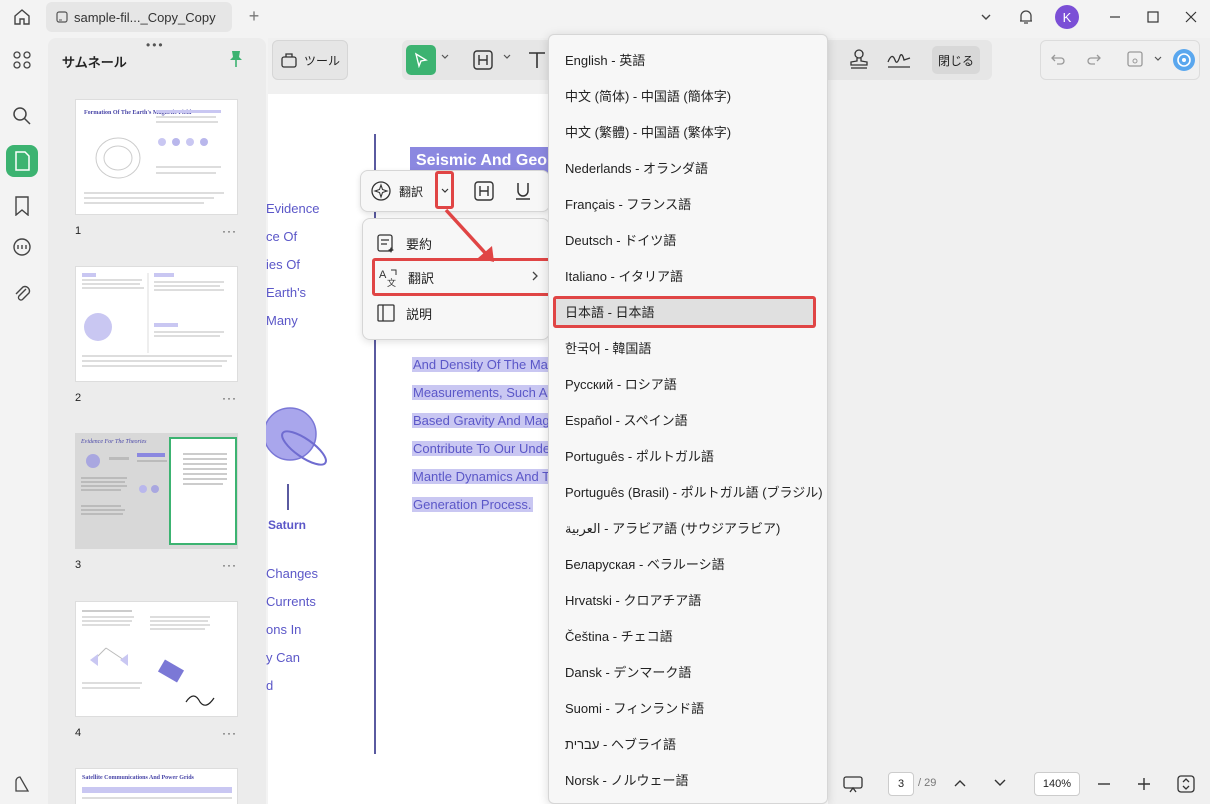 Image resolution: width=1210 pixels, height=804 pixels. I want to click on document-tab: sample-fil..._Copy_Copy, so click(139, 17).